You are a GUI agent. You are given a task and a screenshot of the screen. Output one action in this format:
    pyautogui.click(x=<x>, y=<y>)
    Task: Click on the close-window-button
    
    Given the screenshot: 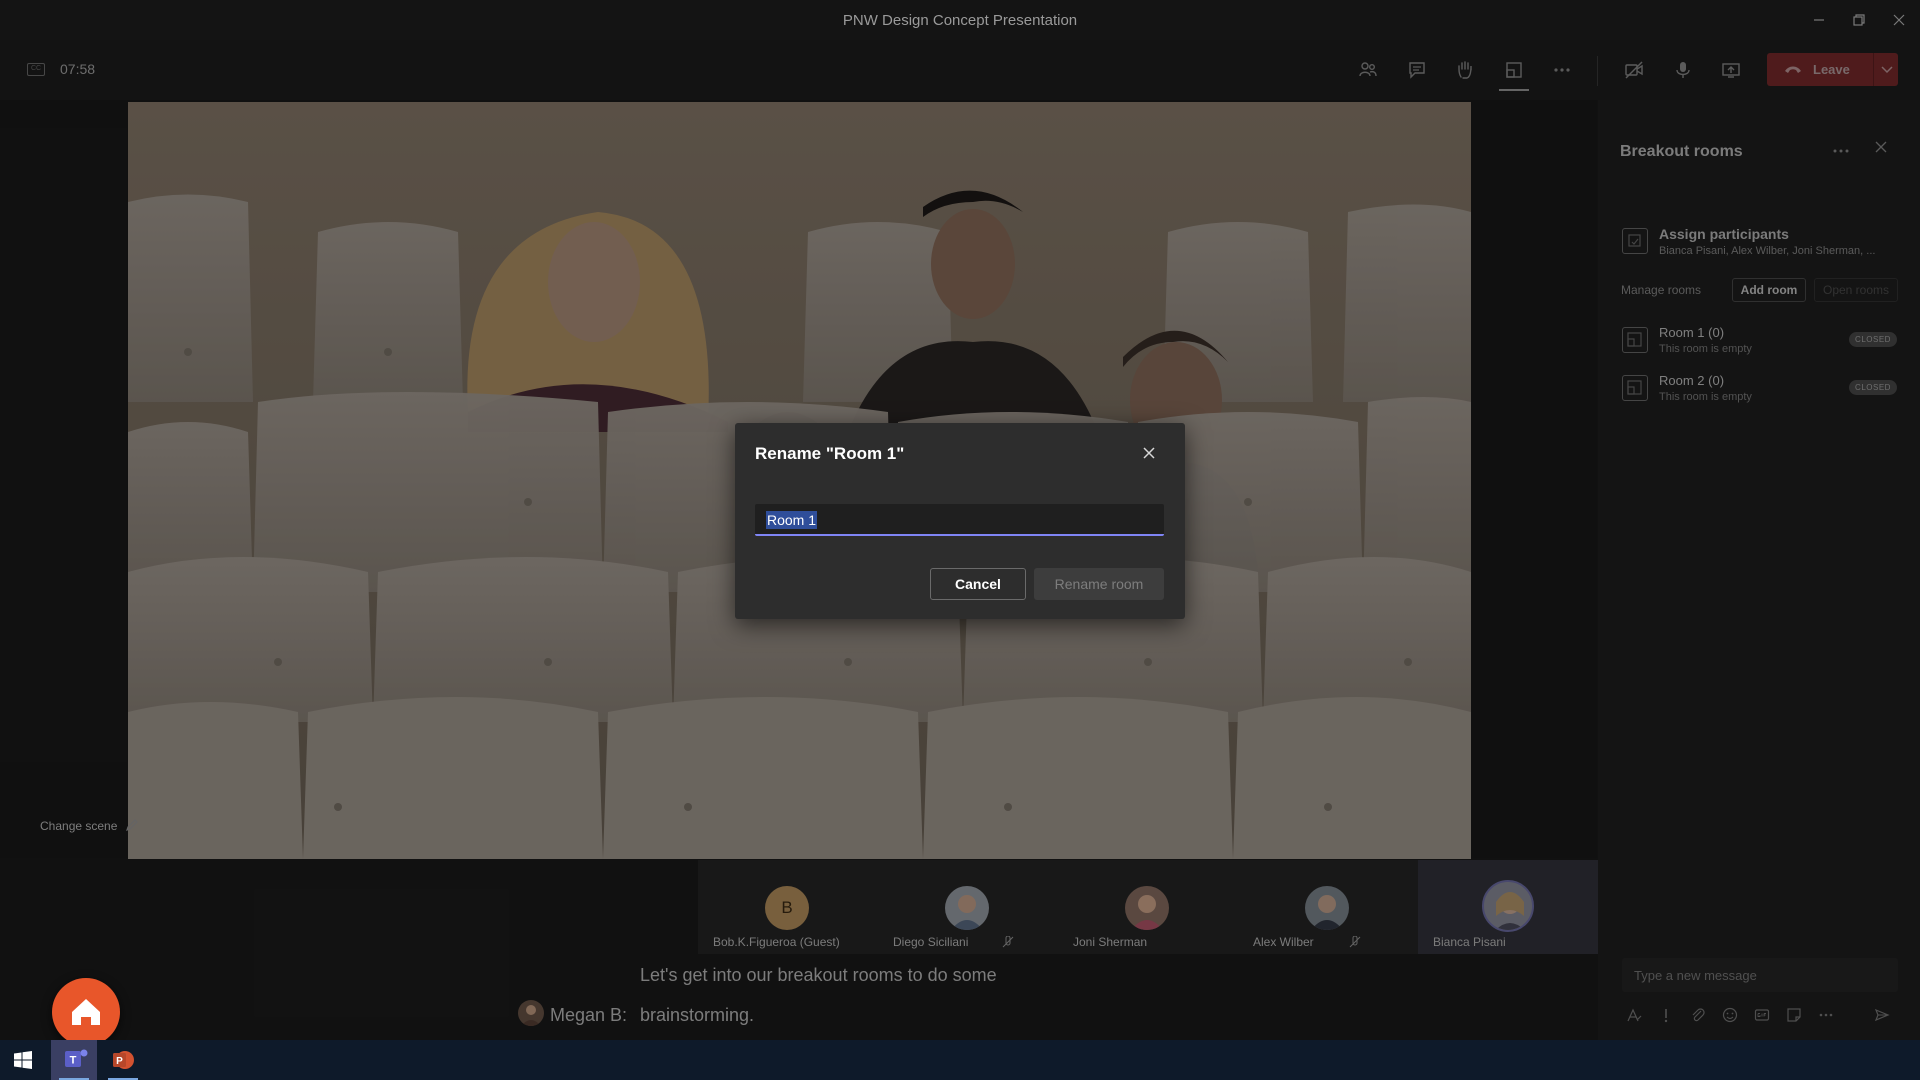 What is the action you would take?
    pyautogui.click(x=1899, y=20)
    